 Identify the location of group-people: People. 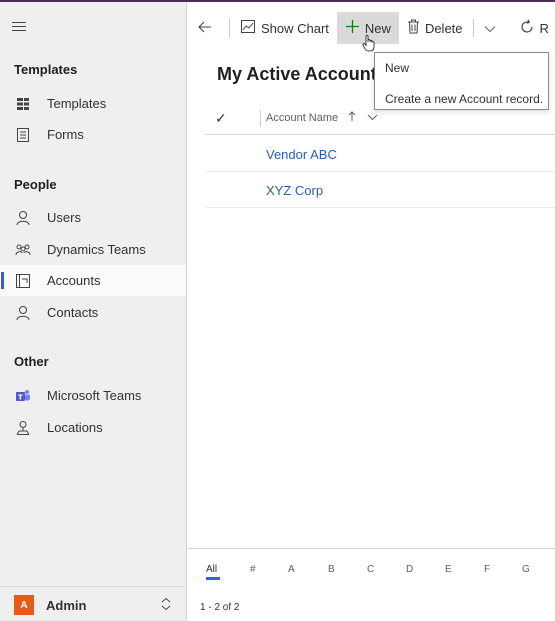
(35, 184).